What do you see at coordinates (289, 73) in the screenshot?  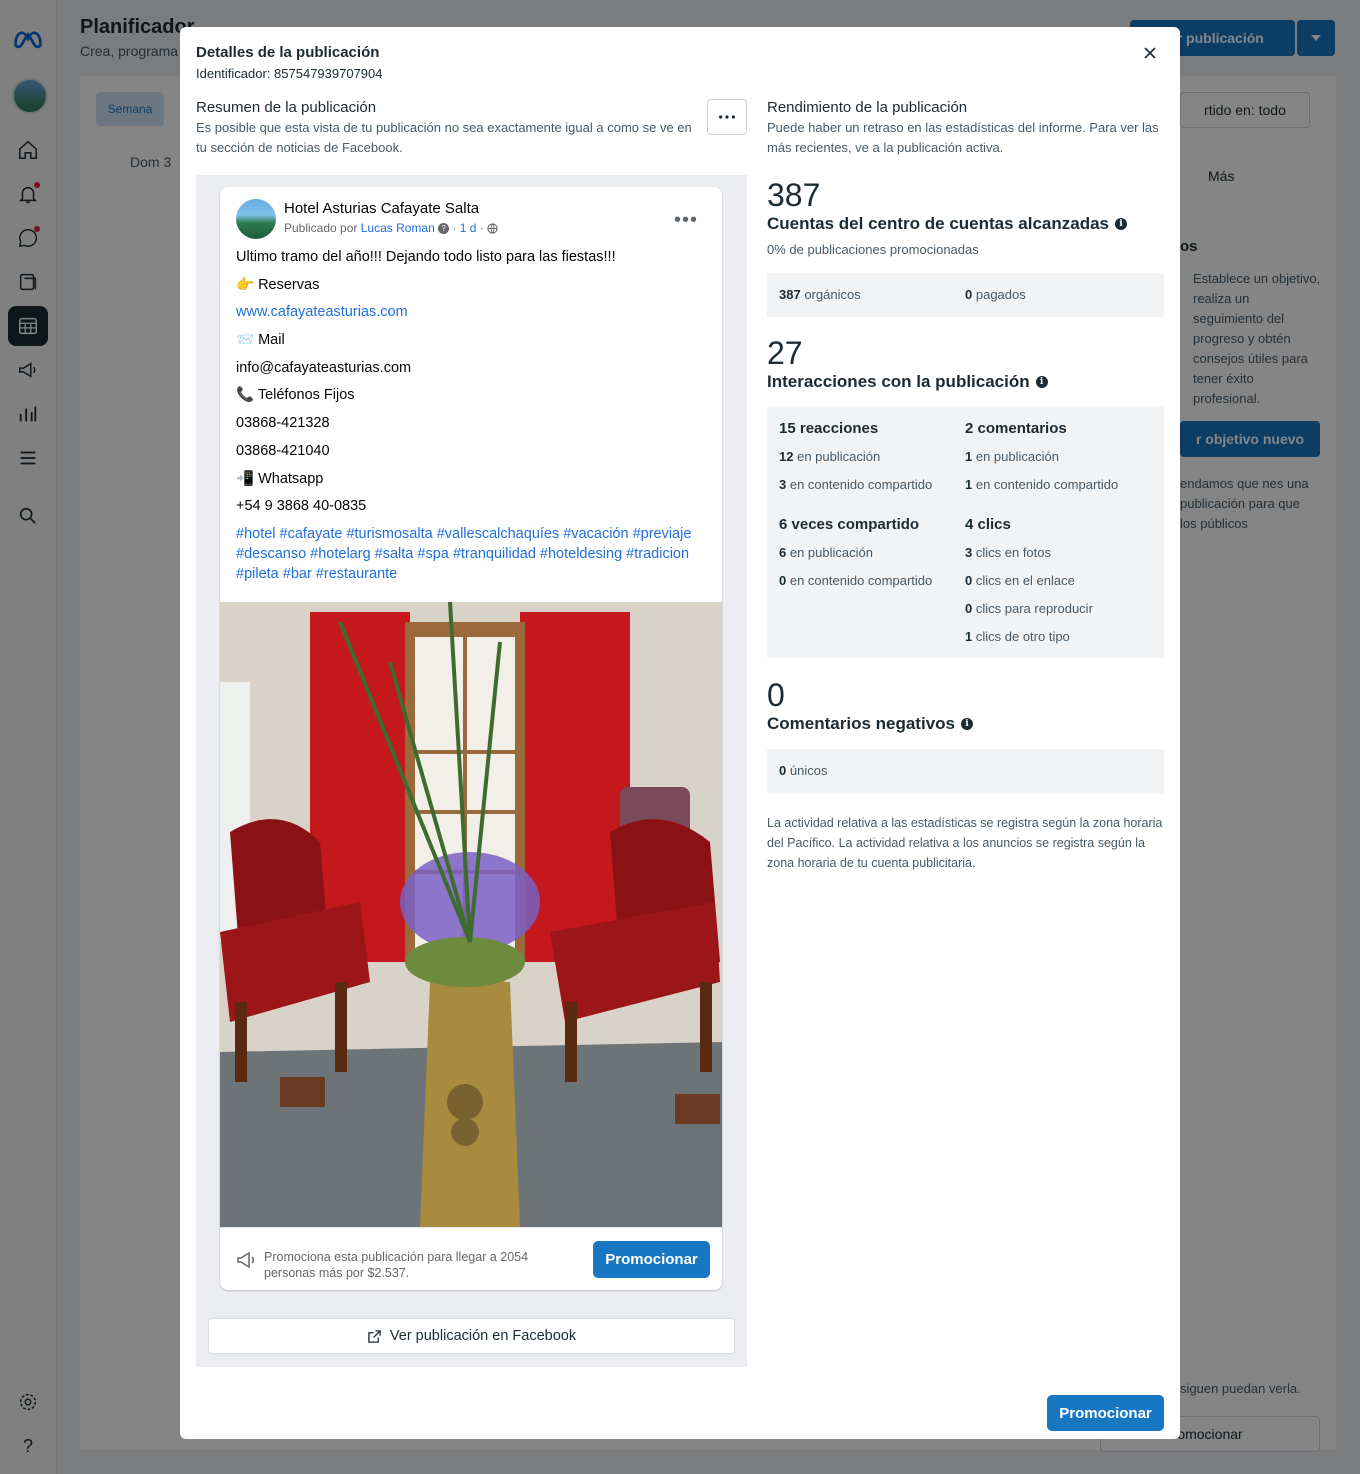 I see `post-identifier: Identificador: 857547939707904` at bounding box center [289, 73].